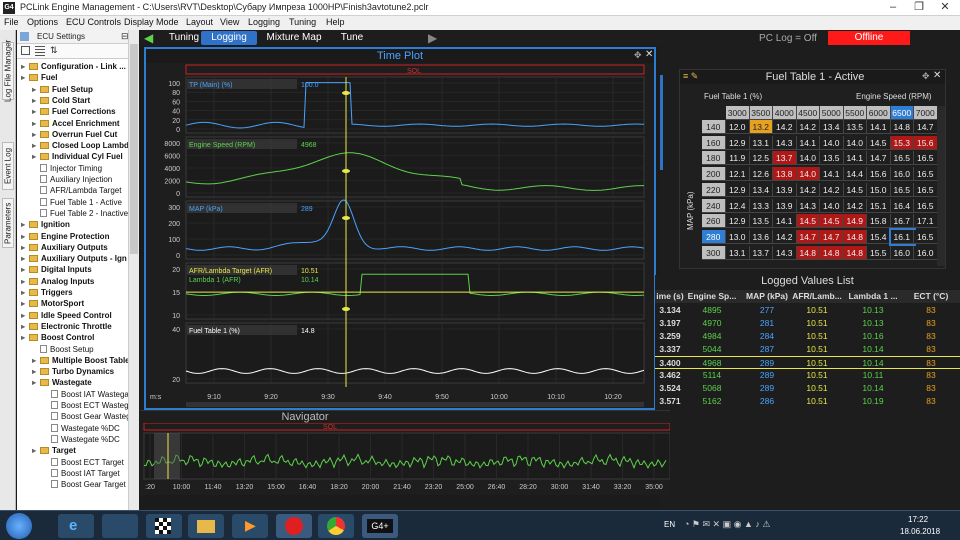  Describe the element at coordinates (879, 236) in the screenshot. I see `table-cell: 15.4` at that location.